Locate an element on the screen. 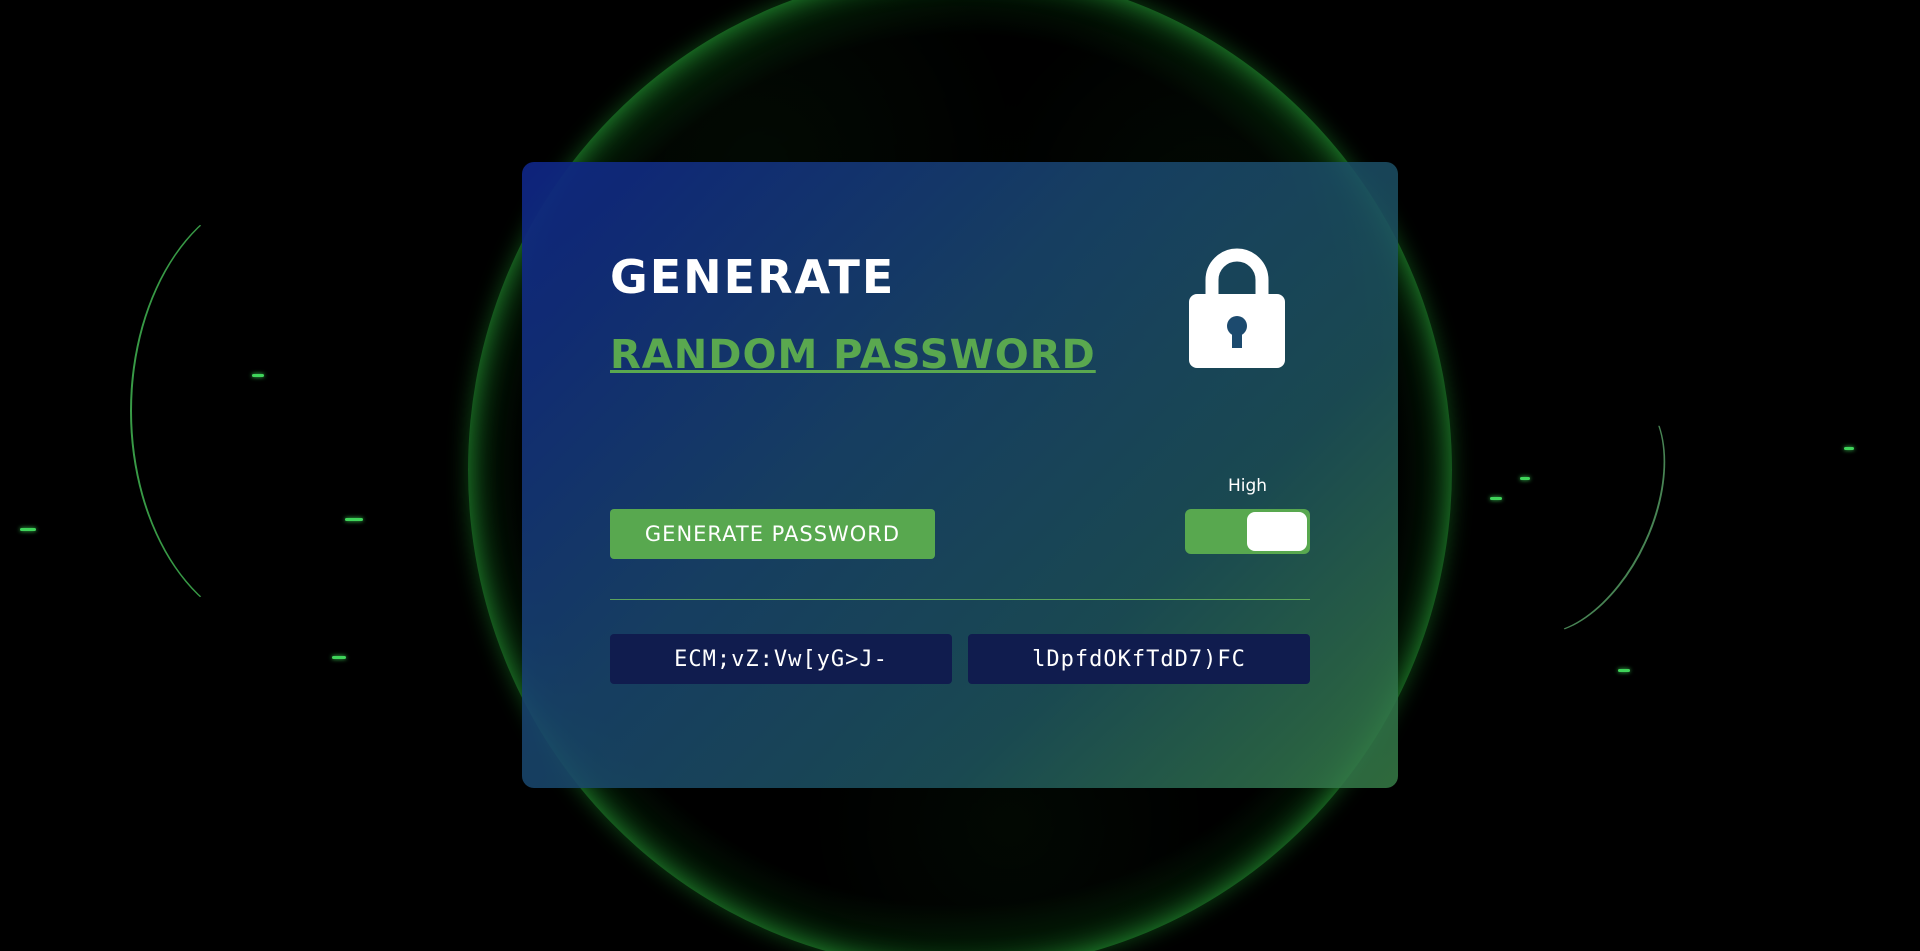 The width and height of the screenshot is (1920, 951). page-subtitle: RANDOM PASSWORD is located at coordinates (853, 355).